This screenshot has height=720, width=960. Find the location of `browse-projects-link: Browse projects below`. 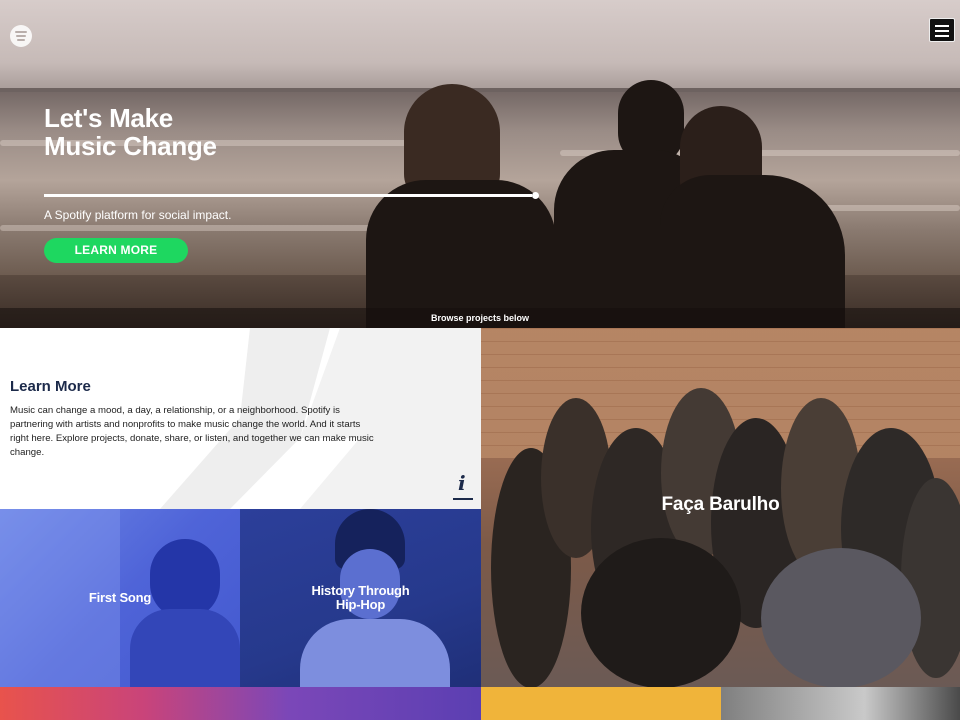

browse-projects-link: Browse projects below is located at coordinates (480, 318).